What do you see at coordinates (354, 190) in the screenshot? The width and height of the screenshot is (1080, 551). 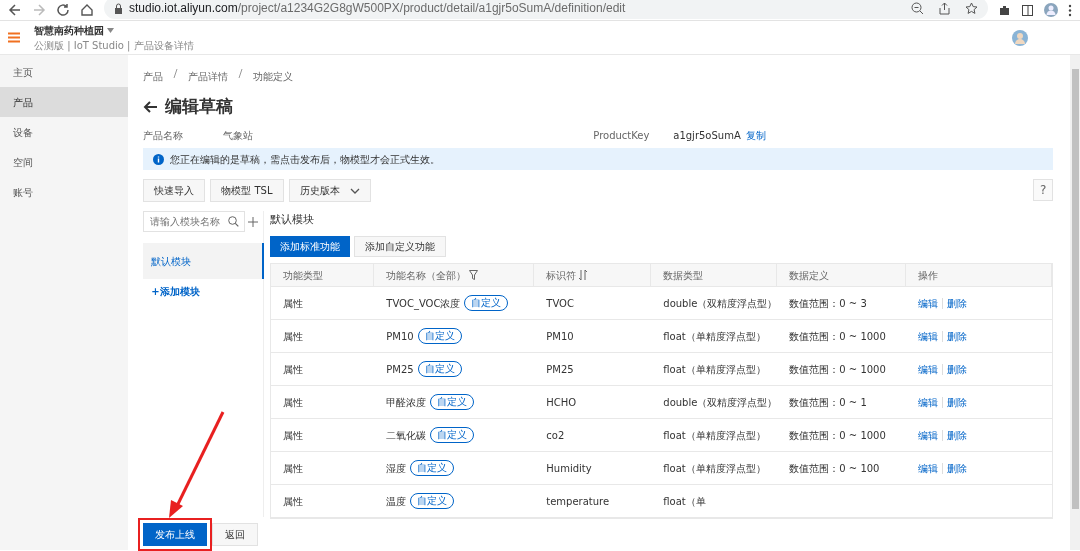 I see `chevron-down-icon` at bounding box center [354, 190].